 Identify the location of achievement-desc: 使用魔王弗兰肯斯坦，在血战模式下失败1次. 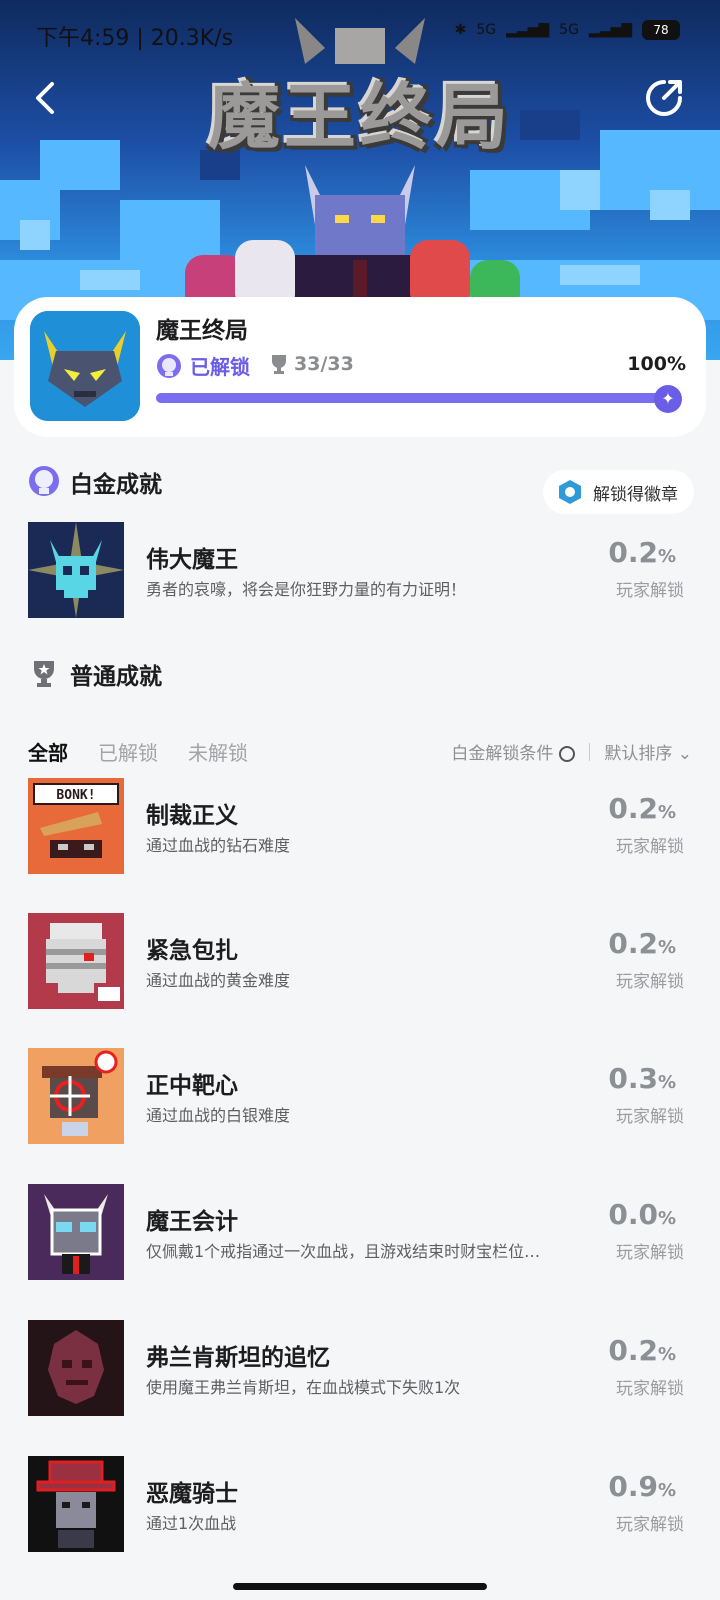
(303, 1387).